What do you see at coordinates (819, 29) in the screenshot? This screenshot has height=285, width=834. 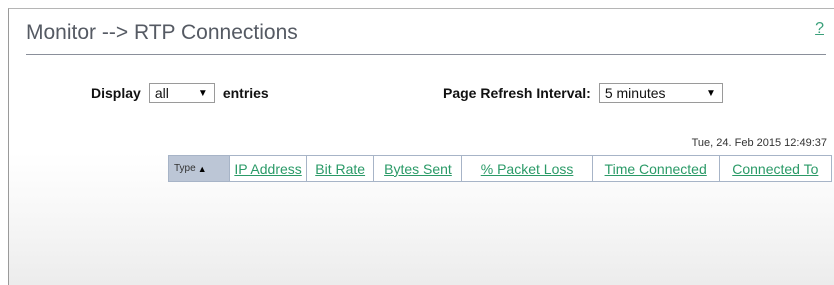 I see `help-link: ?` at bounding box center [819, 29].